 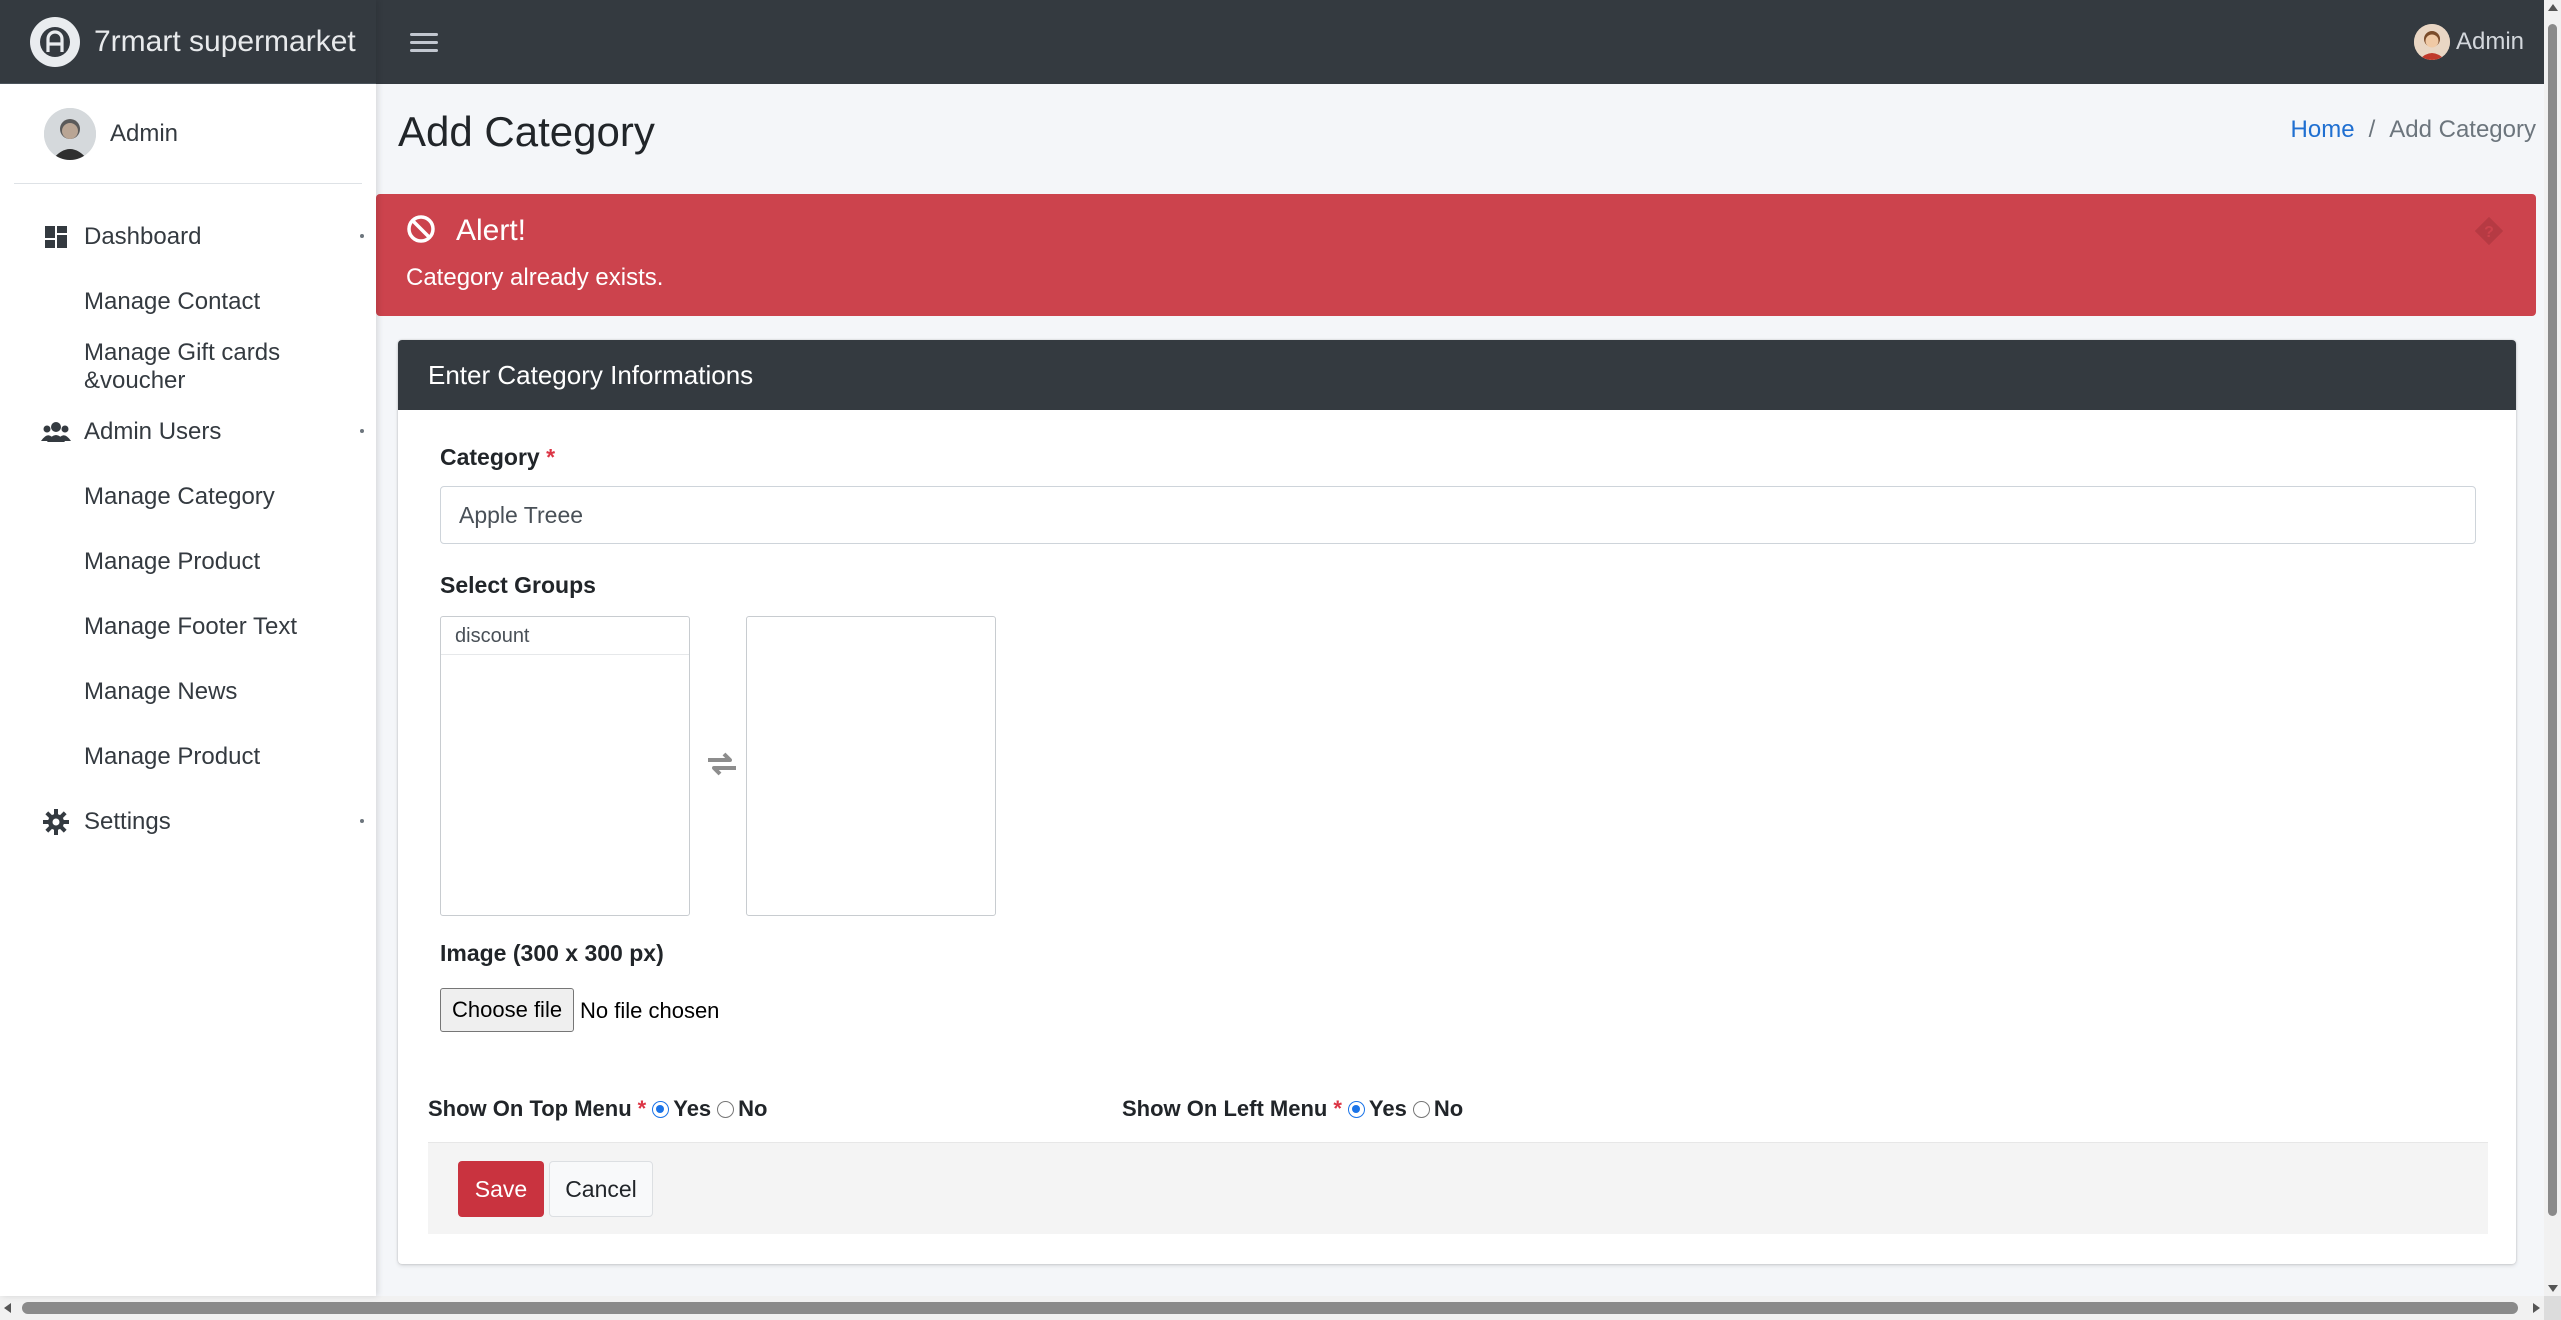 I want to click on left-menu-no-label: No, so click(x=1448, y=1108).